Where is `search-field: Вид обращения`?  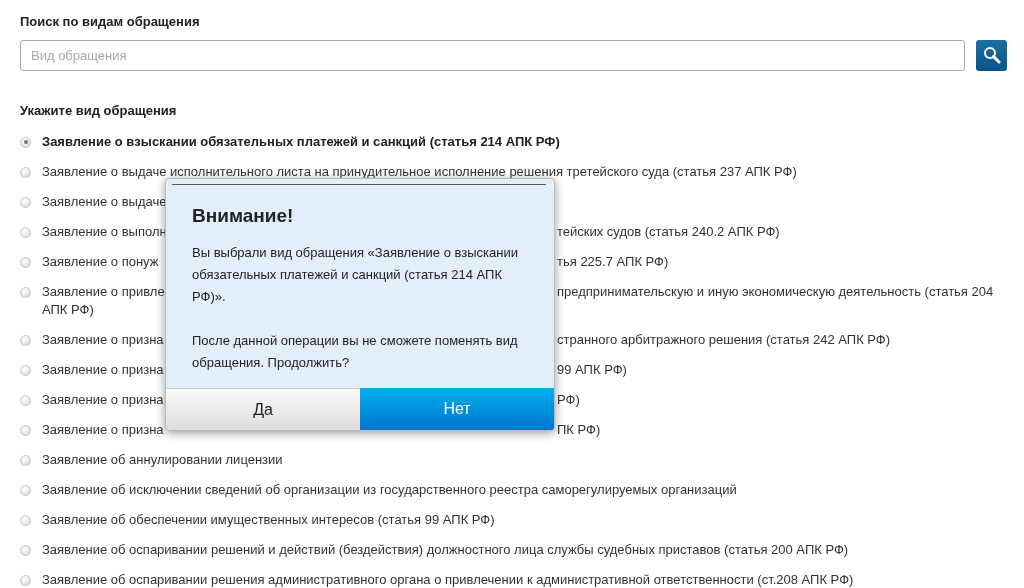 search-field: Вид обращения is located at coordinates (492, 55).